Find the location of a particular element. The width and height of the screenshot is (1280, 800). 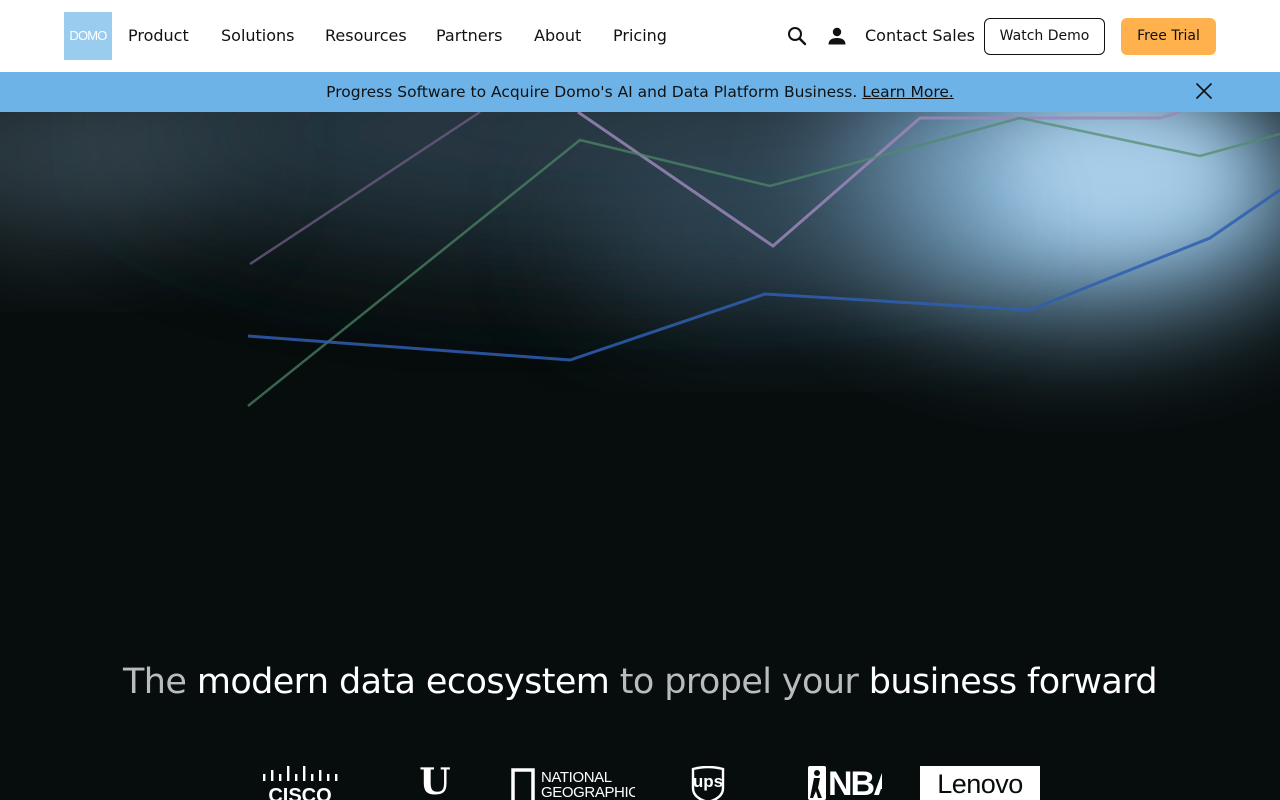

nav-item-pricing: Pricing is located at coordinates (640, 36).